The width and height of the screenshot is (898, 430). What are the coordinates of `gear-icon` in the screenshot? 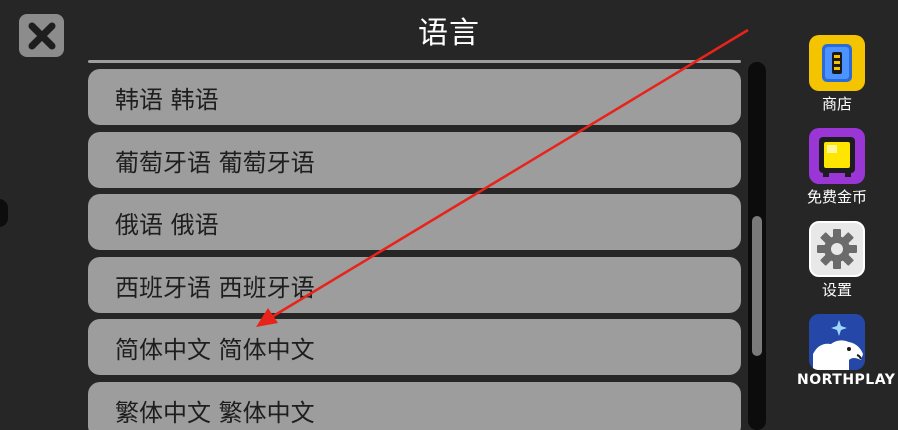 It's located at (837, 249).